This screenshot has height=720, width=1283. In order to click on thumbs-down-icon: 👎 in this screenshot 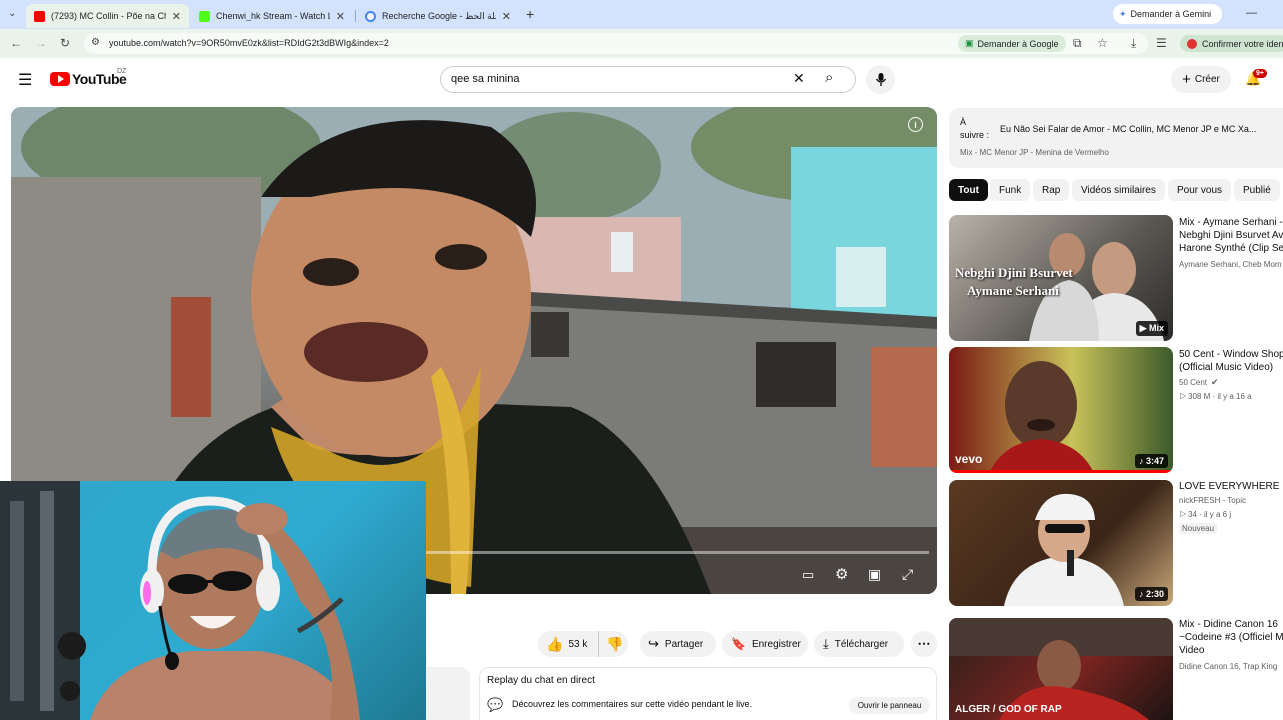, I will do `click(615, 643)`.